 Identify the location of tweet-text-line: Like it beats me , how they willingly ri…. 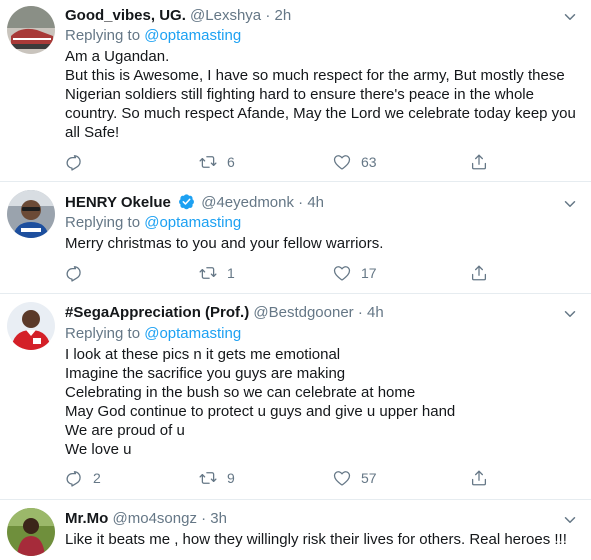
(316, 539).